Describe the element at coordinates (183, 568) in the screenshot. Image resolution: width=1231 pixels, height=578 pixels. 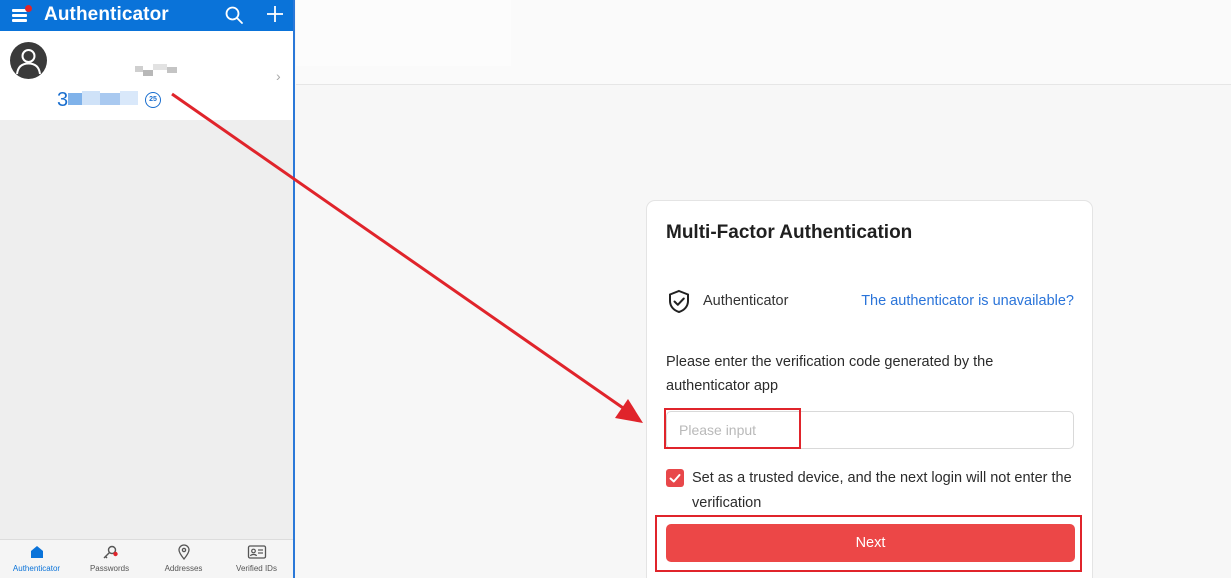
I see `nav-label: Addresses` at that location.